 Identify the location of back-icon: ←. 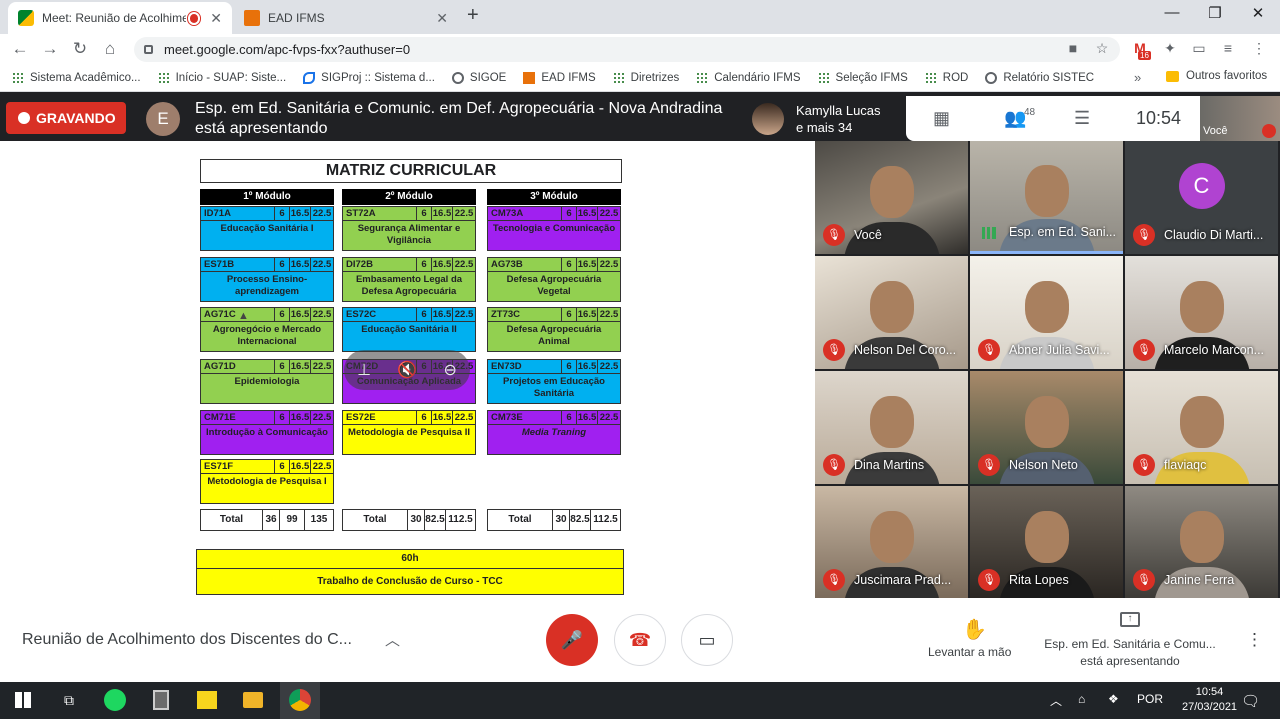
(20, 49).